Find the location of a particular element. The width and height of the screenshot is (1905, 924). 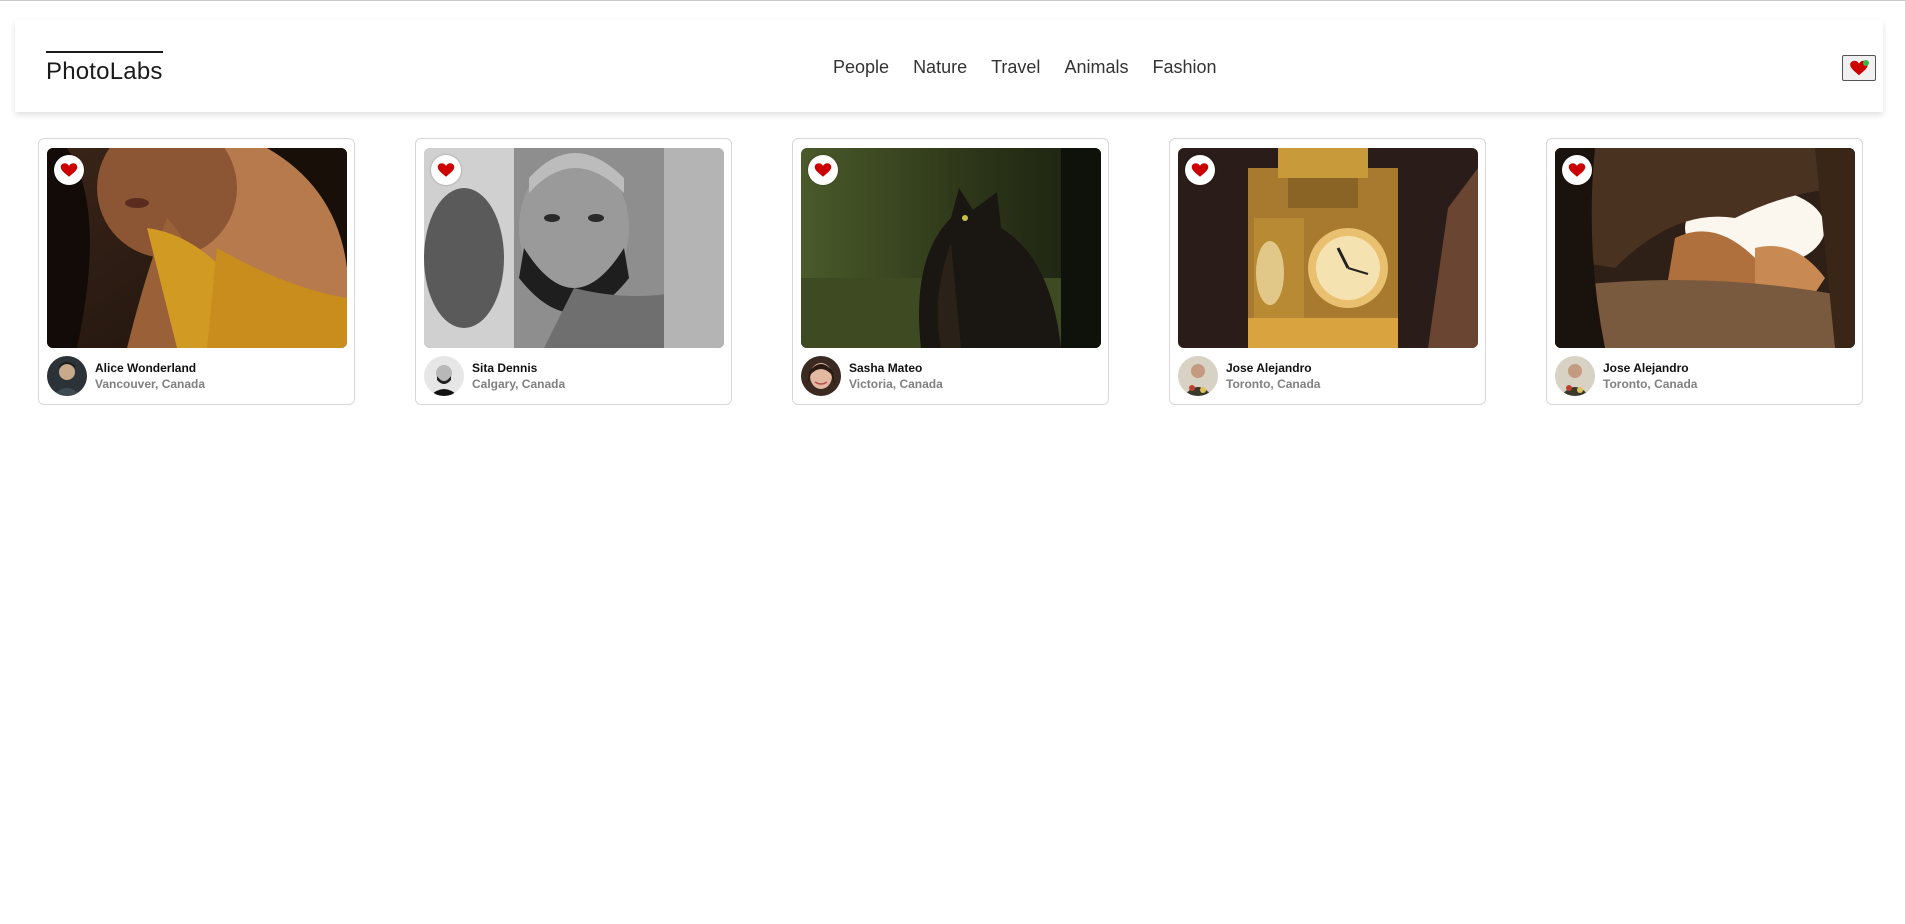

topic-nature: Nature is located at coordinates (940, 67).